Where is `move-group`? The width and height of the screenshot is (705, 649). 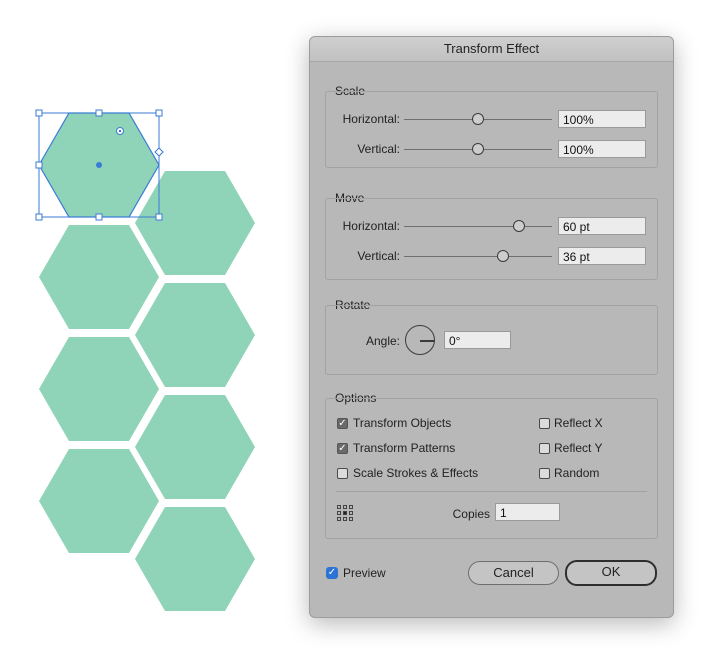 move-group is located at coordinates (491, 239).